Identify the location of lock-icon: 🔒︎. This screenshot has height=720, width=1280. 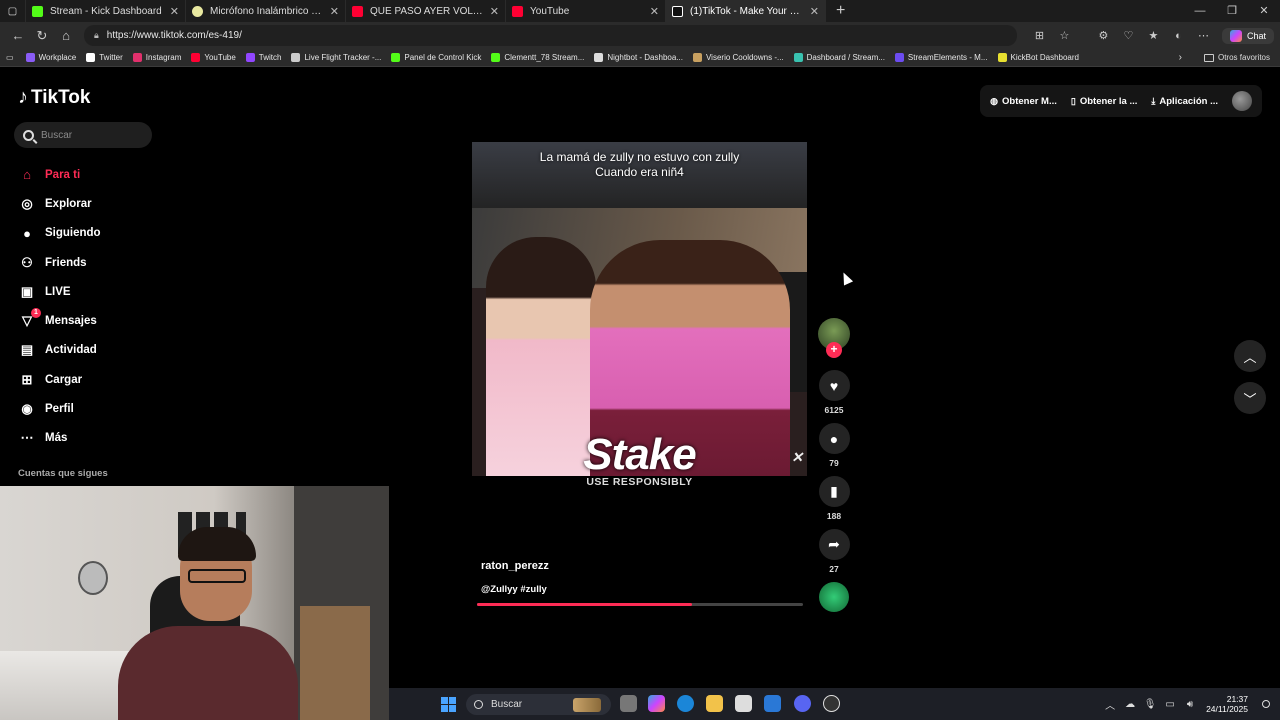
(96, 35).